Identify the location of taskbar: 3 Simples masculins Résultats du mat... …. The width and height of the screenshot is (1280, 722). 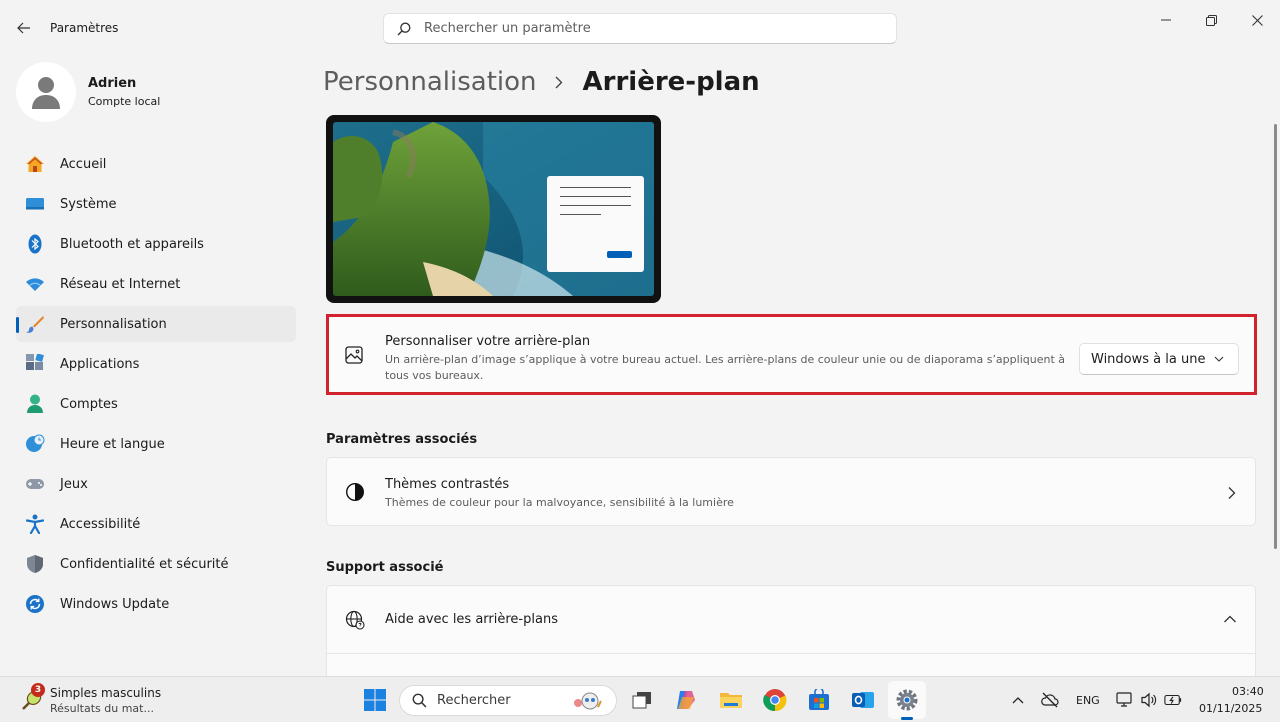
(640, 699).